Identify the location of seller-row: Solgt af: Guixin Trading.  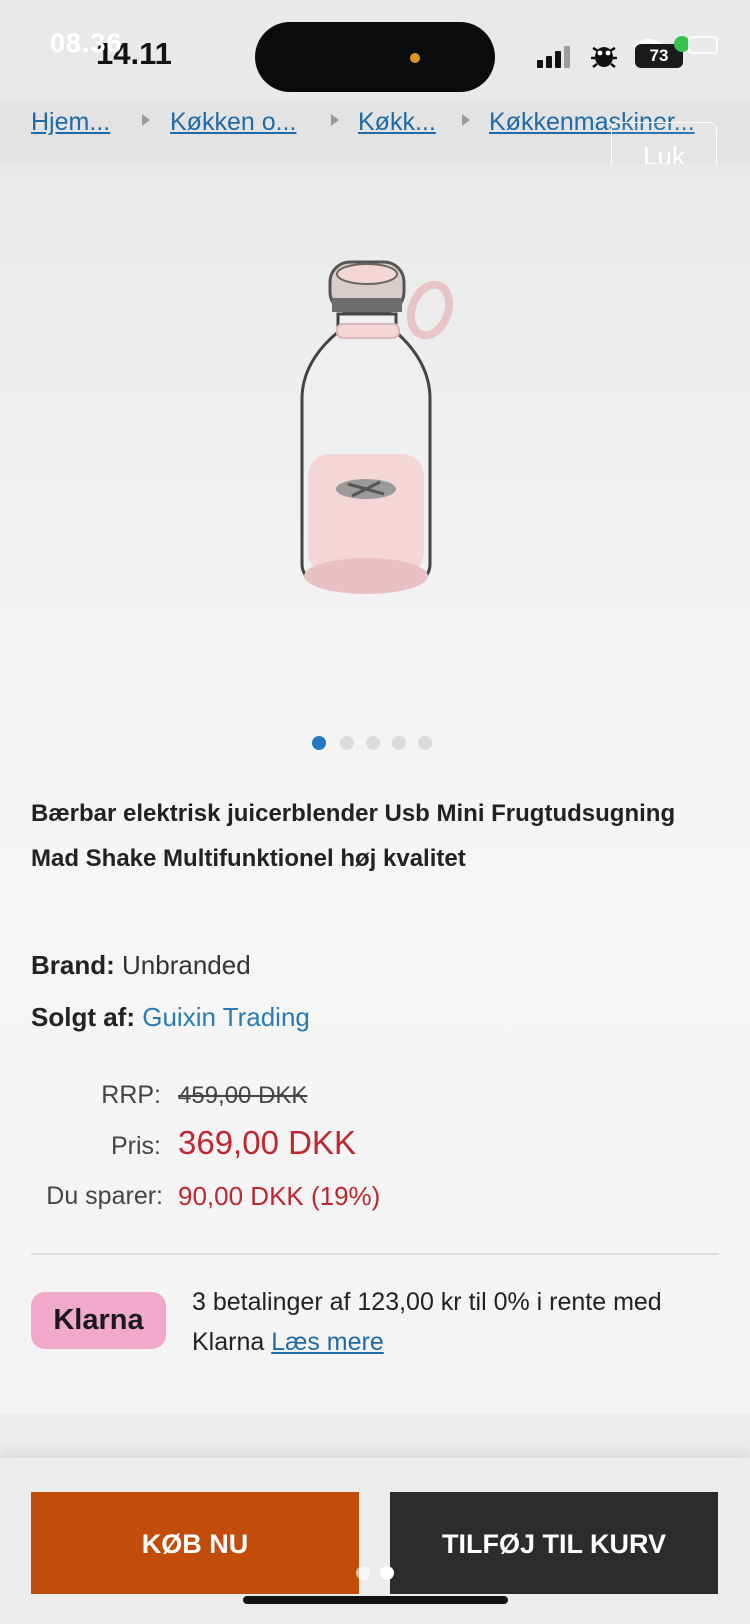
(170, 1017).